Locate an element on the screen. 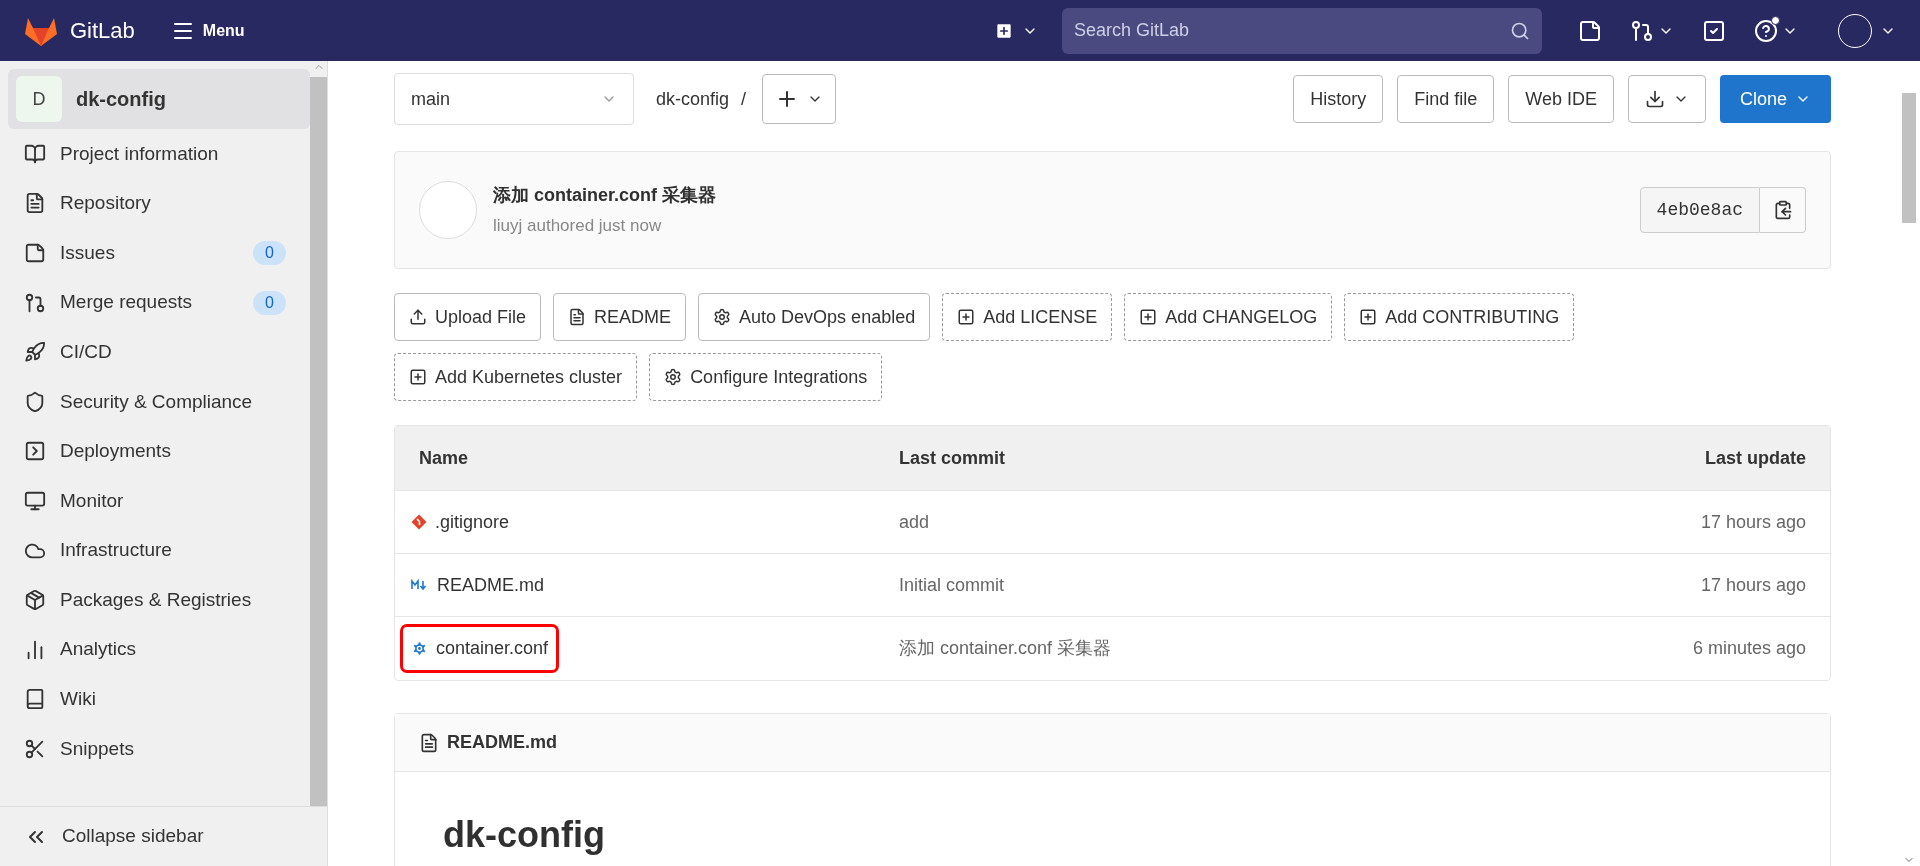  clone-button: Clone is located at coordinates (1775, 99).